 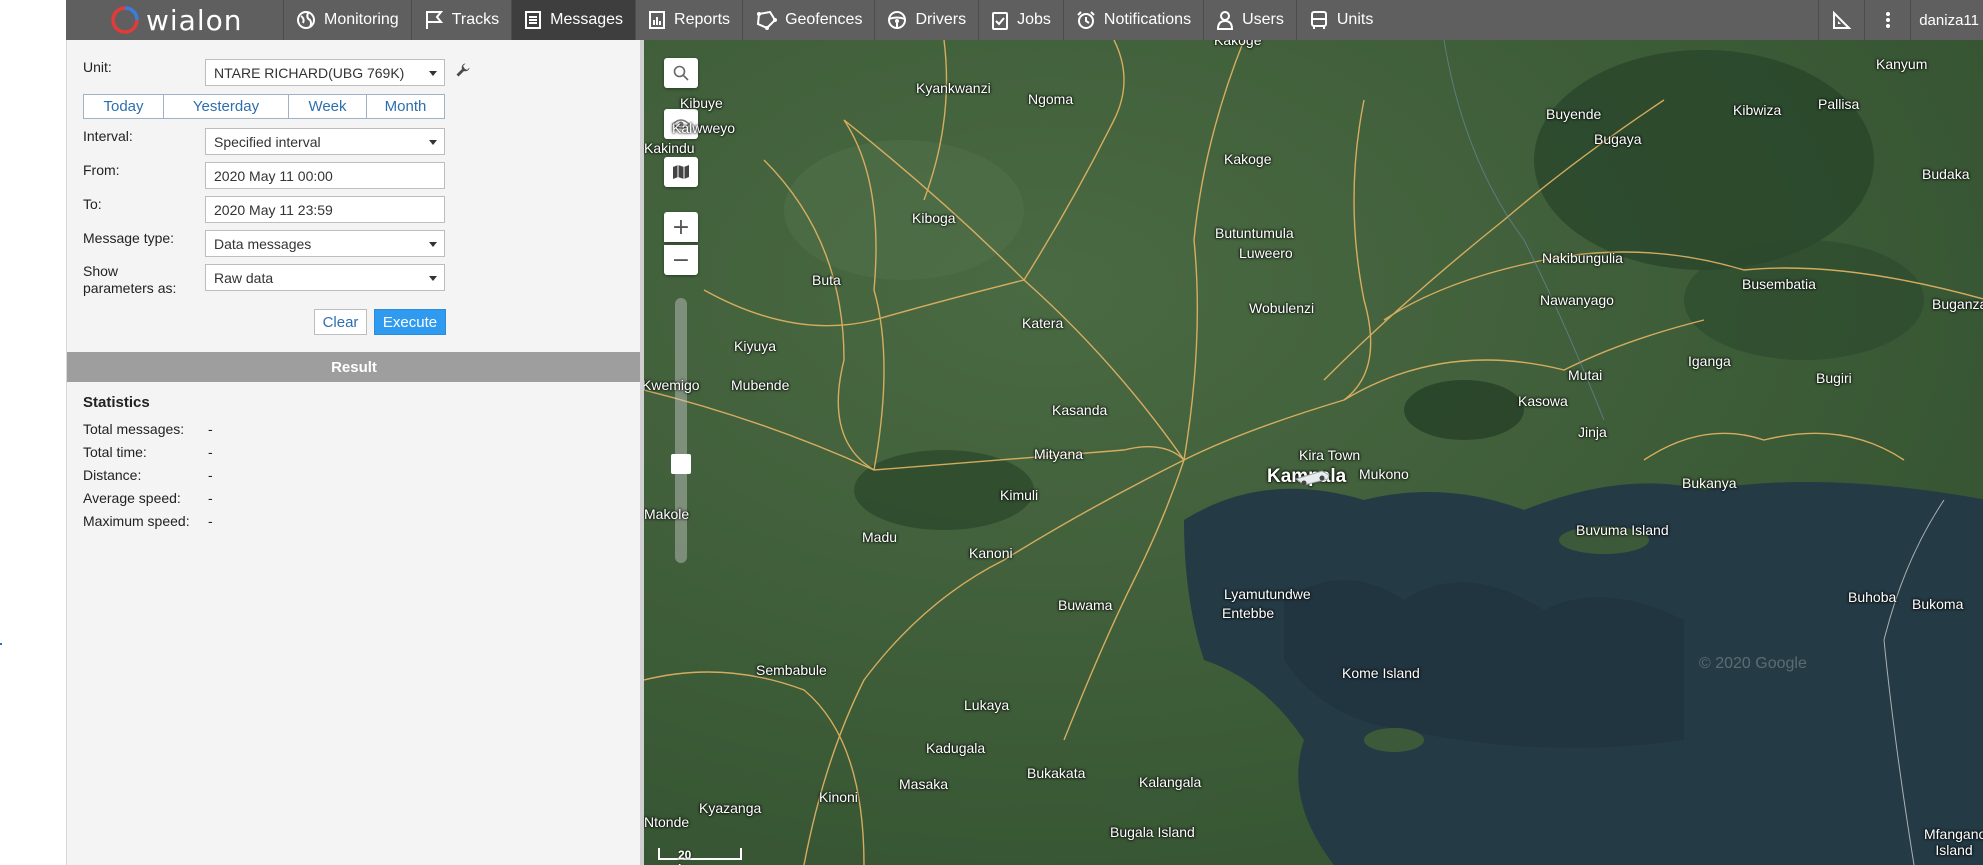 What do you see at coordinates (701, 103) in the screenshot?
I see `map-label: Kibuye` at bounding box center [701, 103].